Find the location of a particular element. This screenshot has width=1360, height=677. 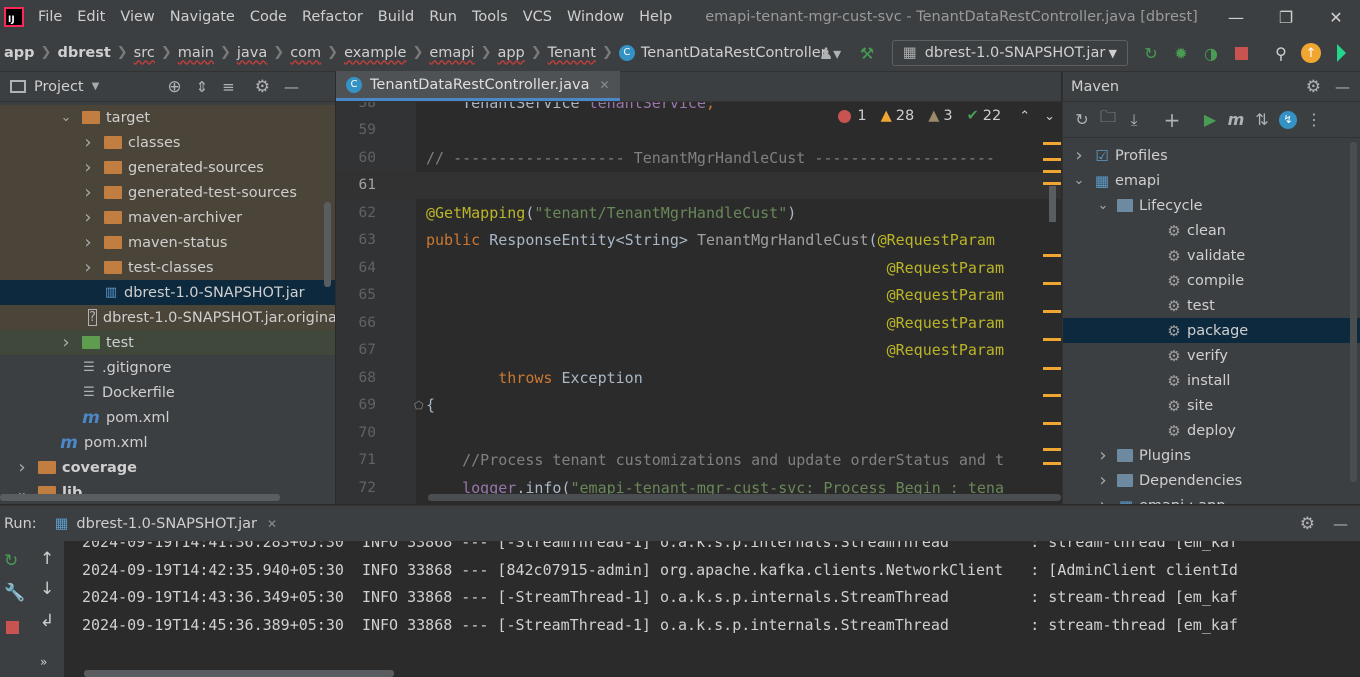

add-icon: + is located at coordinates (1172, 120).